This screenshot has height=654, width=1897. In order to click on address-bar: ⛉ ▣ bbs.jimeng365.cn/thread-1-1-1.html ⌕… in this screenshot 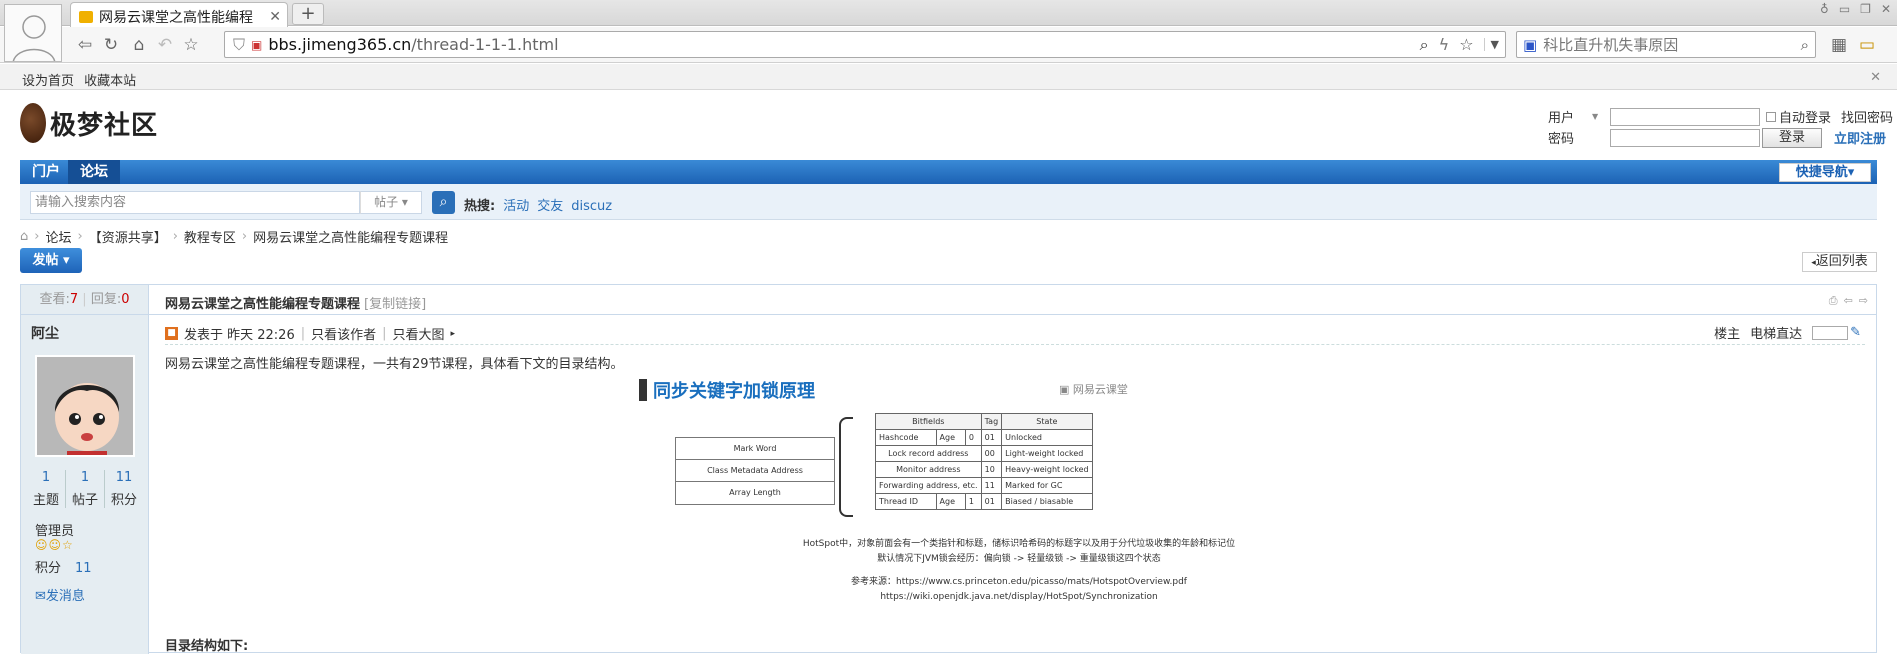, I will do `click(865, 44)`.